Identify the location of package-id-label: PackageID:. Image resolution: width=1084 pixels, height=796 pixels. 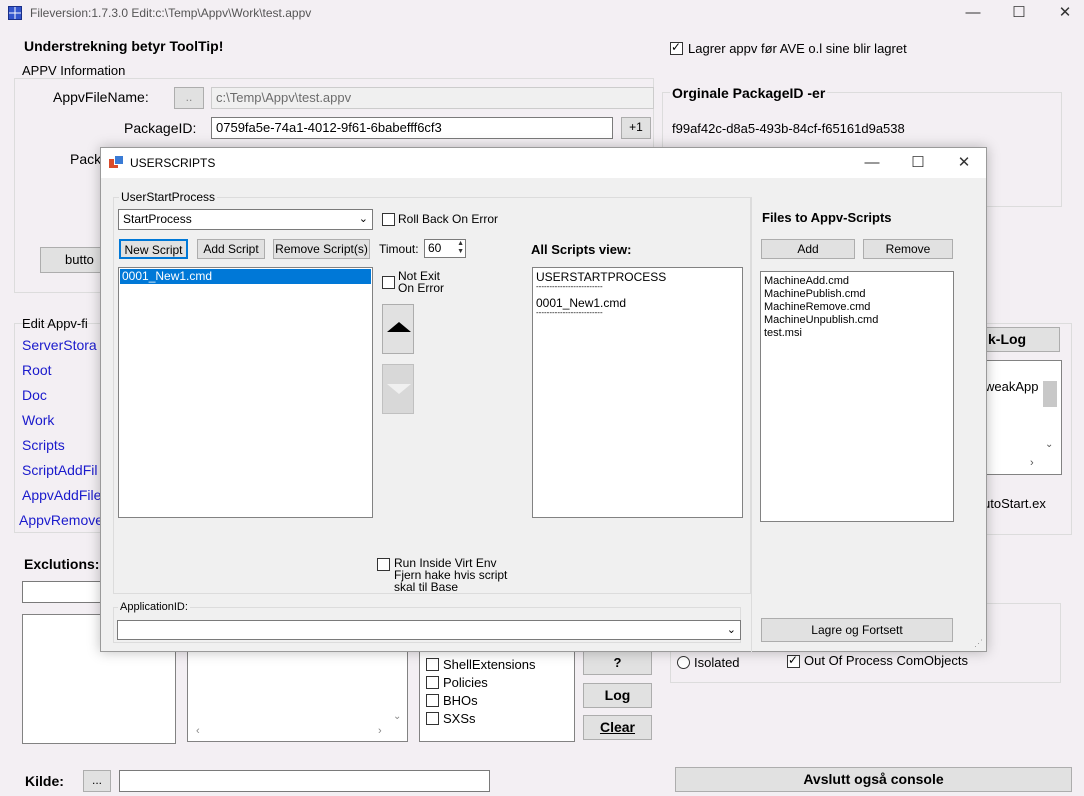
(160, 128).